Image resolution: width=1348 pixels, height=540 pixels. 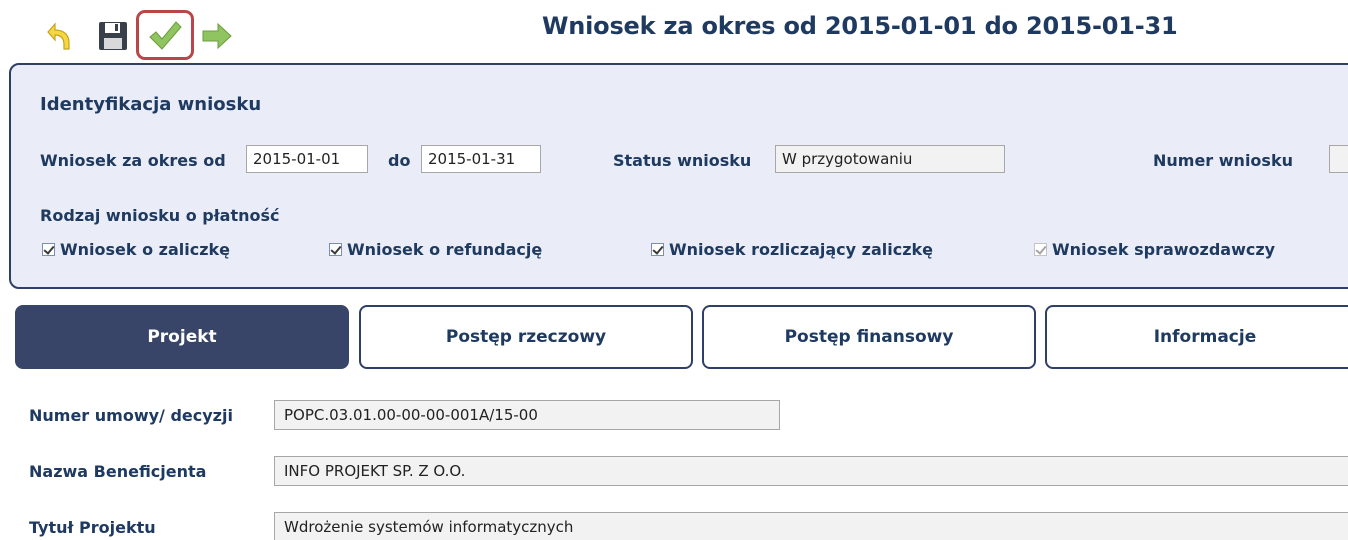 I want to click on undo-button, so click(x=59, y=36).